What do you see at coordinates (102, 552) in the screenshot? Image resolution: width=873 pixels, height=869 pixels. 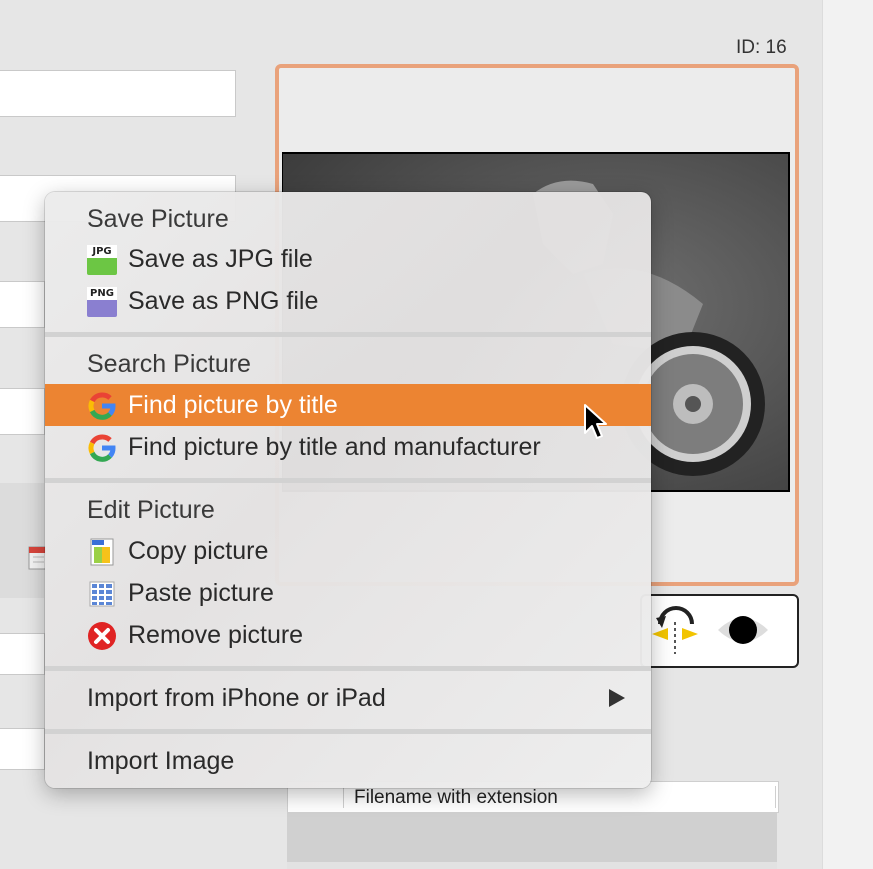 I see `copy-picture-icon` at bounding box center [102, 552].